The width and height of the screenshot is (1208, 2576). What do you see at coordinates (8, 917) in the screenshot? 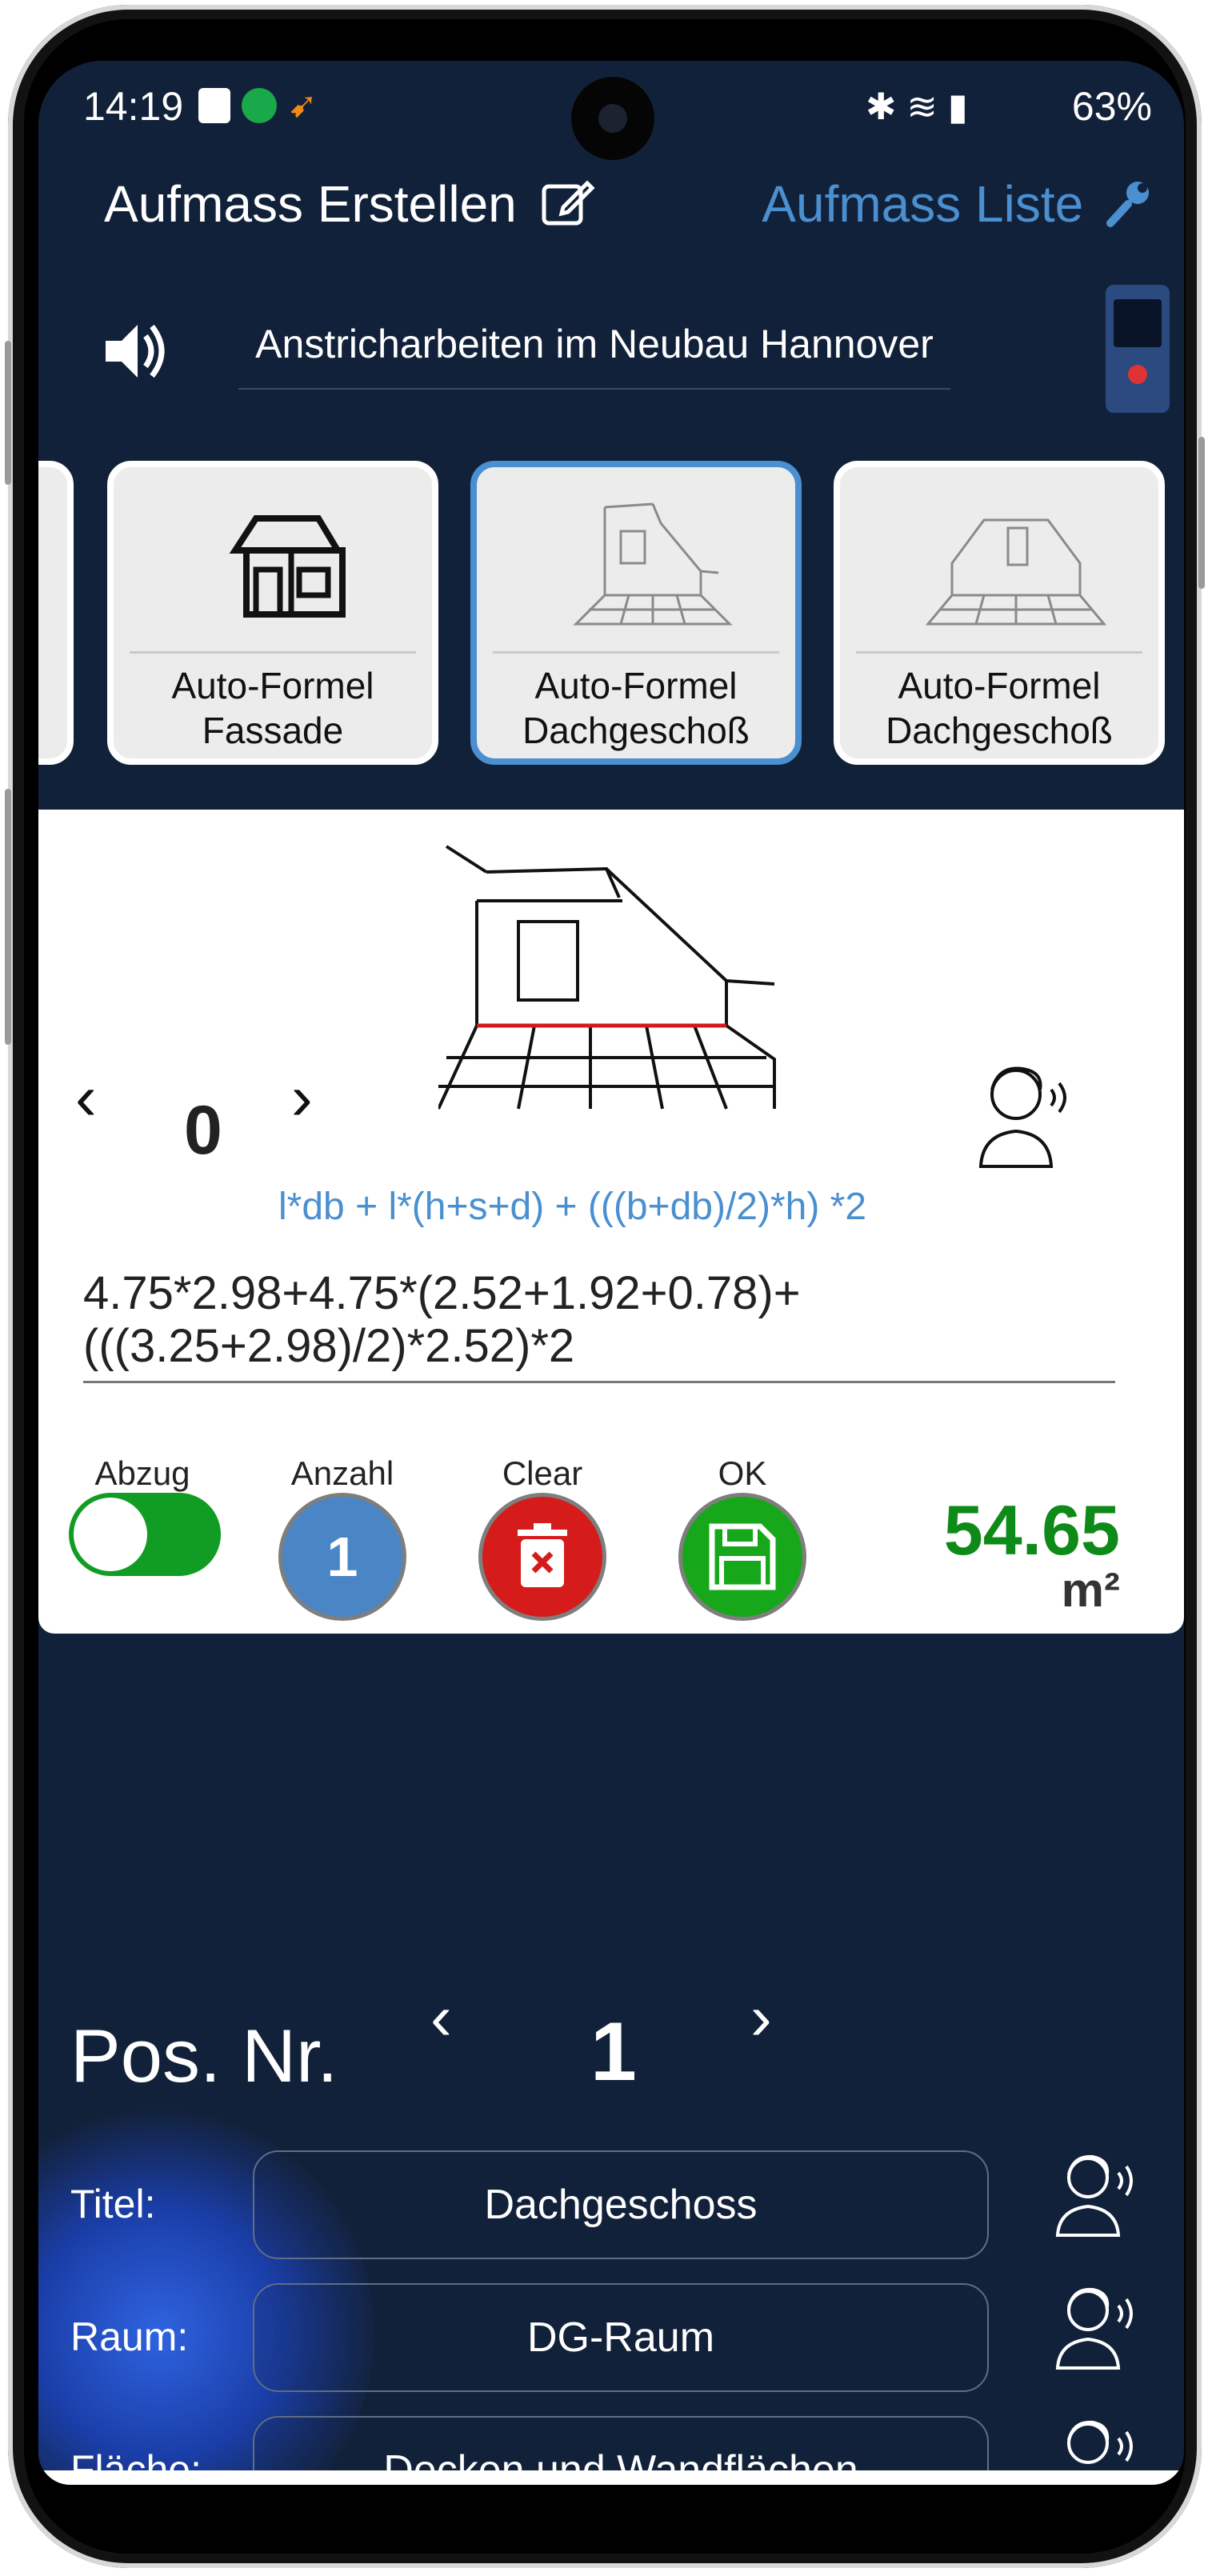
I see `power-button` at bounding box center [8, 917].